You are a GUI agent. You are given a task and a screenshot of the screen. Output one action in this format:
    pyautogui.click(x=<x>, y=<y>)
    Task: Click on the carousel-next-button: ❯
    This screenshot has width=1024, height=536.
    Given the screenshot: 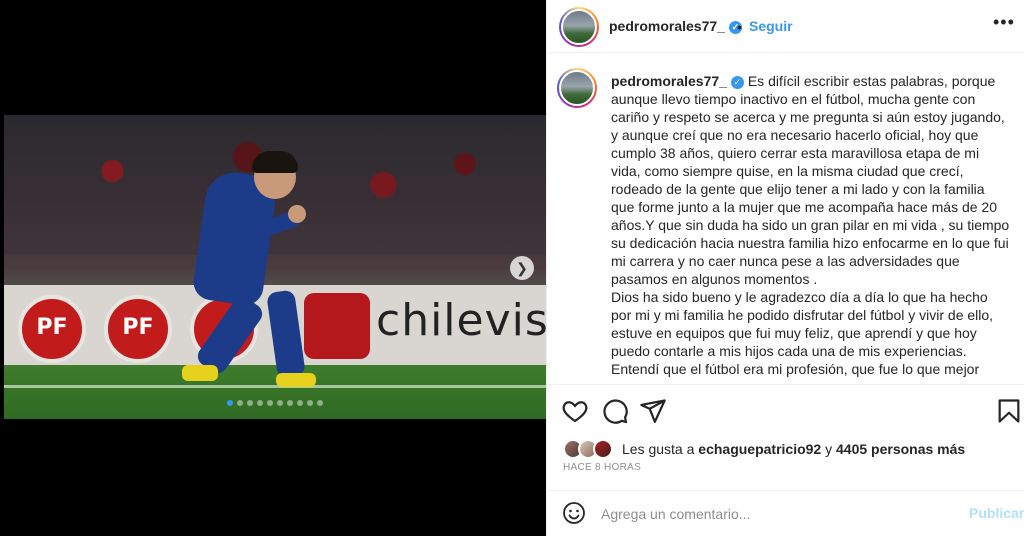 What is the action you would take?
    pyautogui.click(x=522, y=268)
    